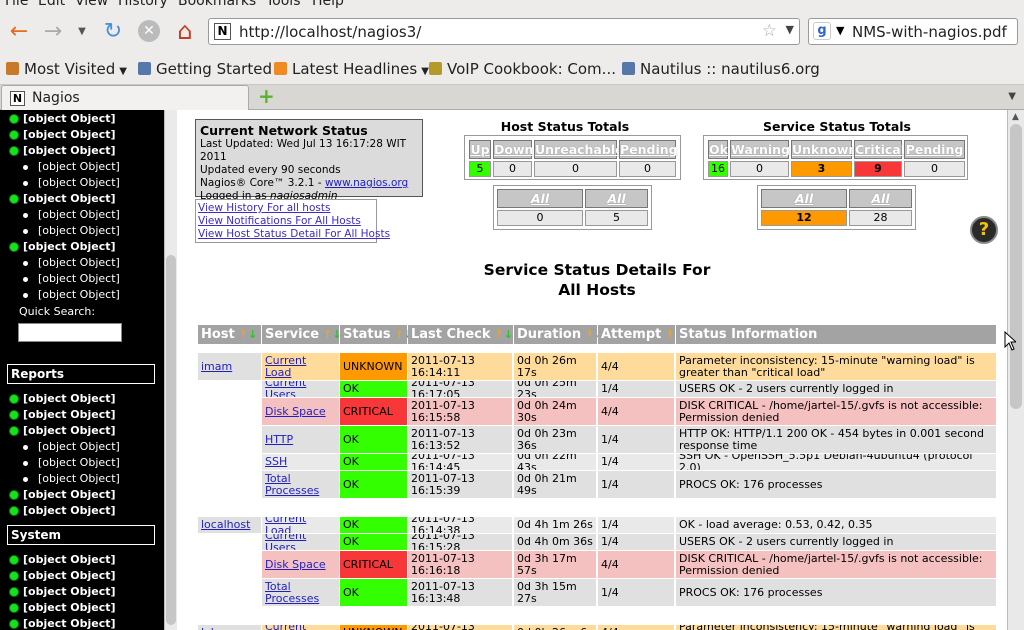 The width and height of the screenshot is (1024, 630). I want to click on quick-search-input, so click(70, 332).